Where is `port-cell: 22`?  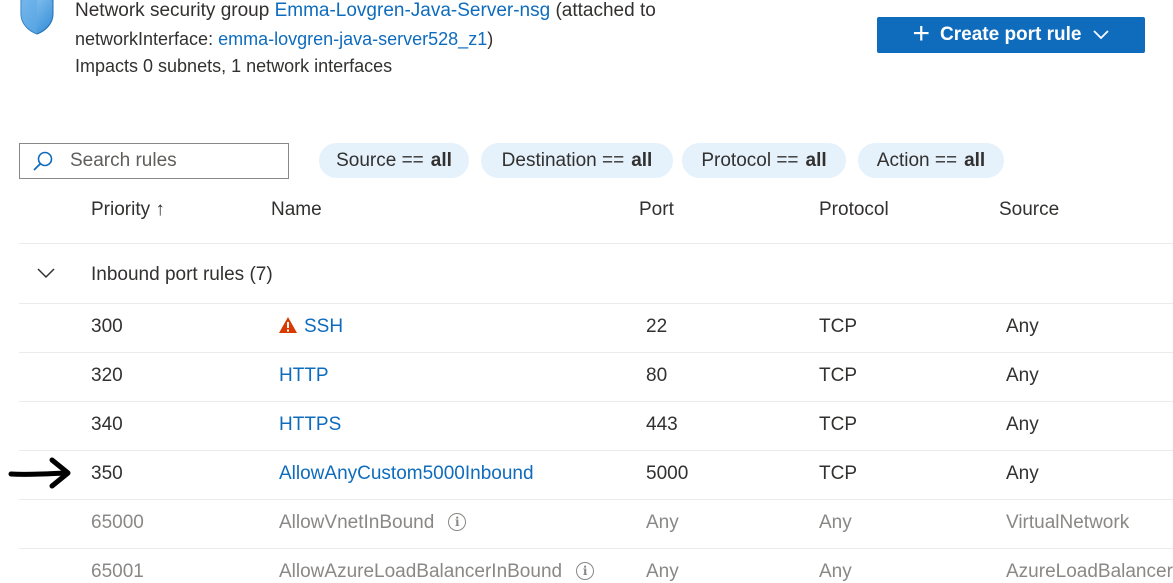
port-cell: 22 is located at coordinates (657, 326).